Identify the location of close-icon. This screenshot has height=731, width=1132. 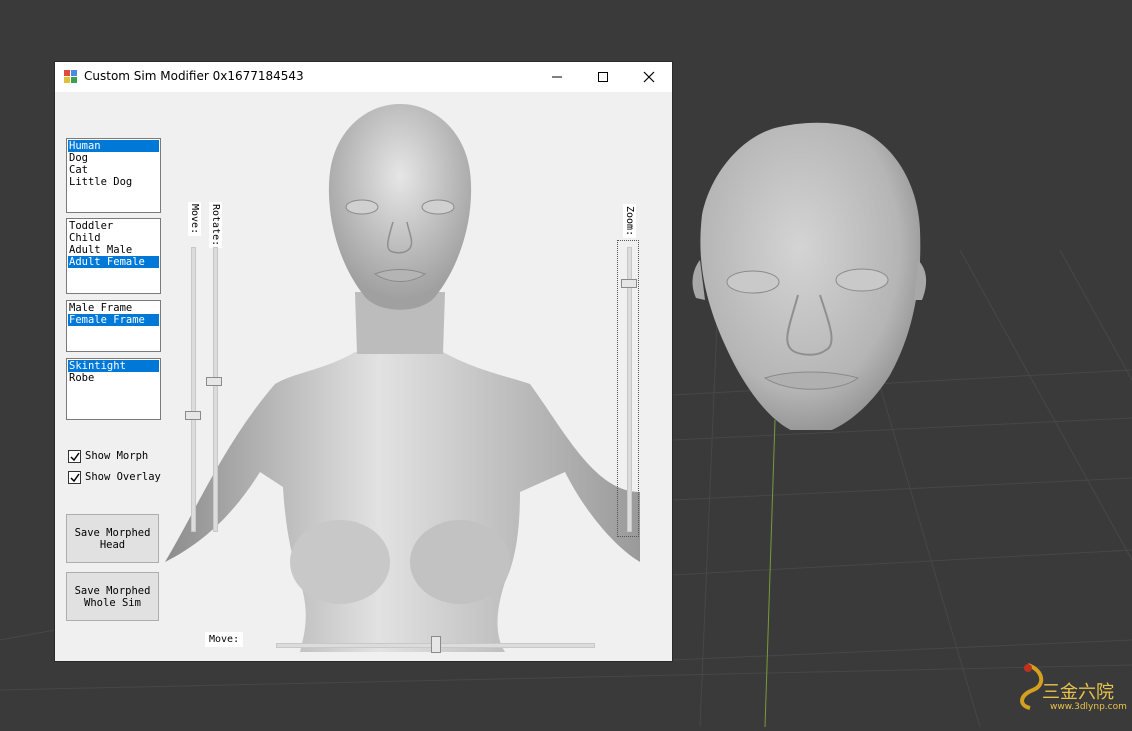
(649, 77).